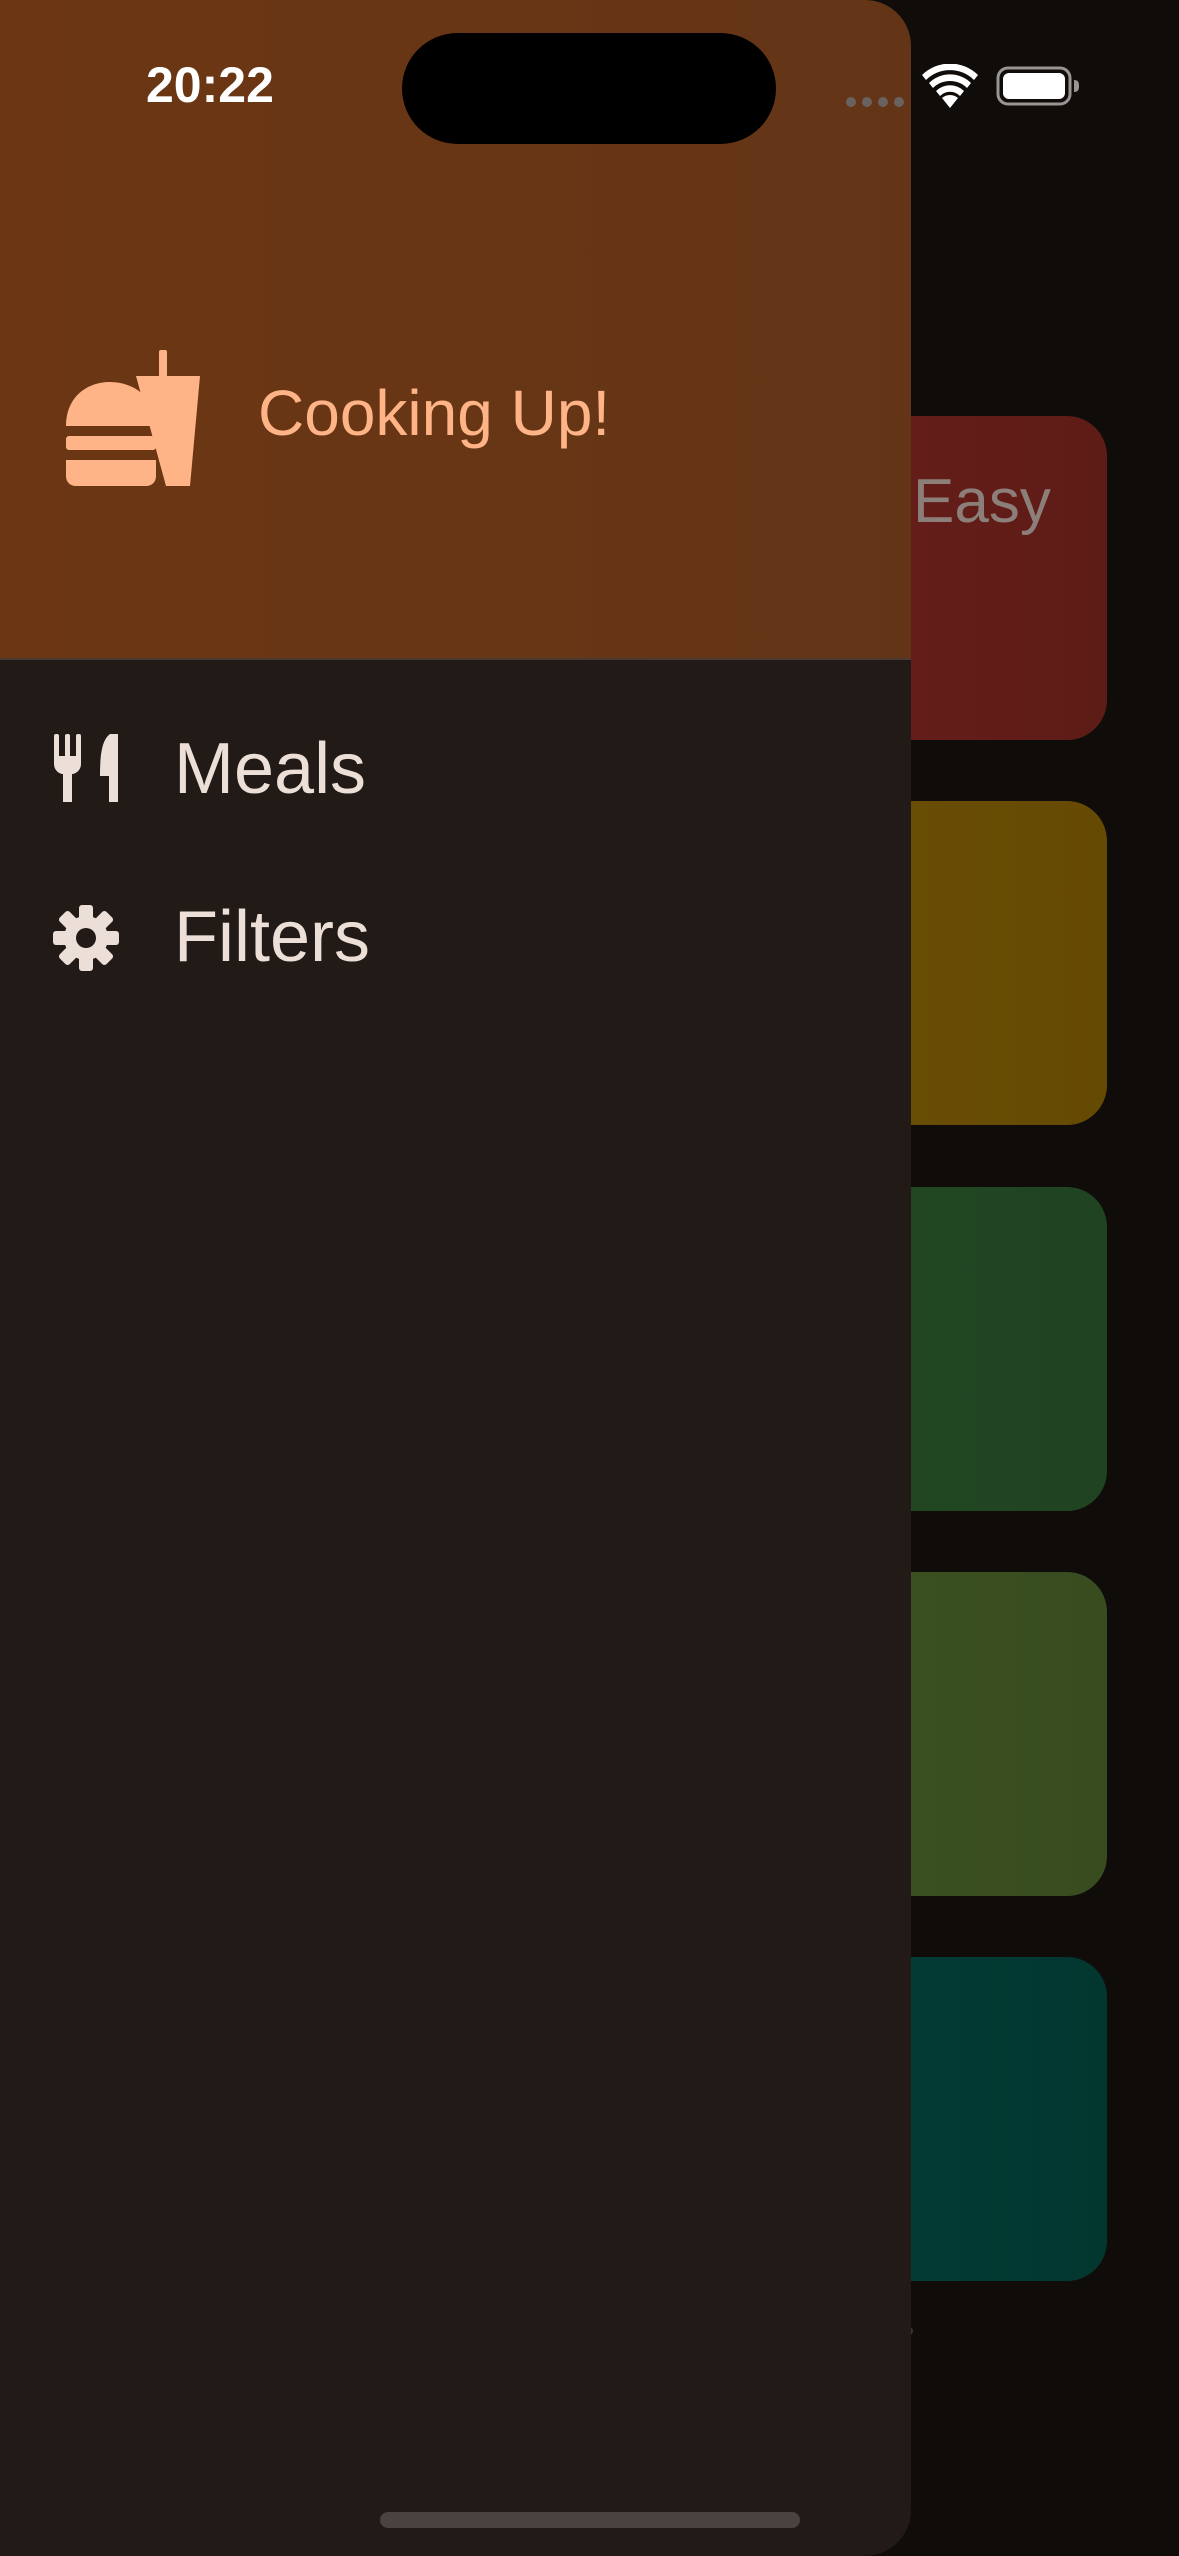  Describe the element at coordinates (589, 88) in the screenshot. I see `dynamic-island` at that location.